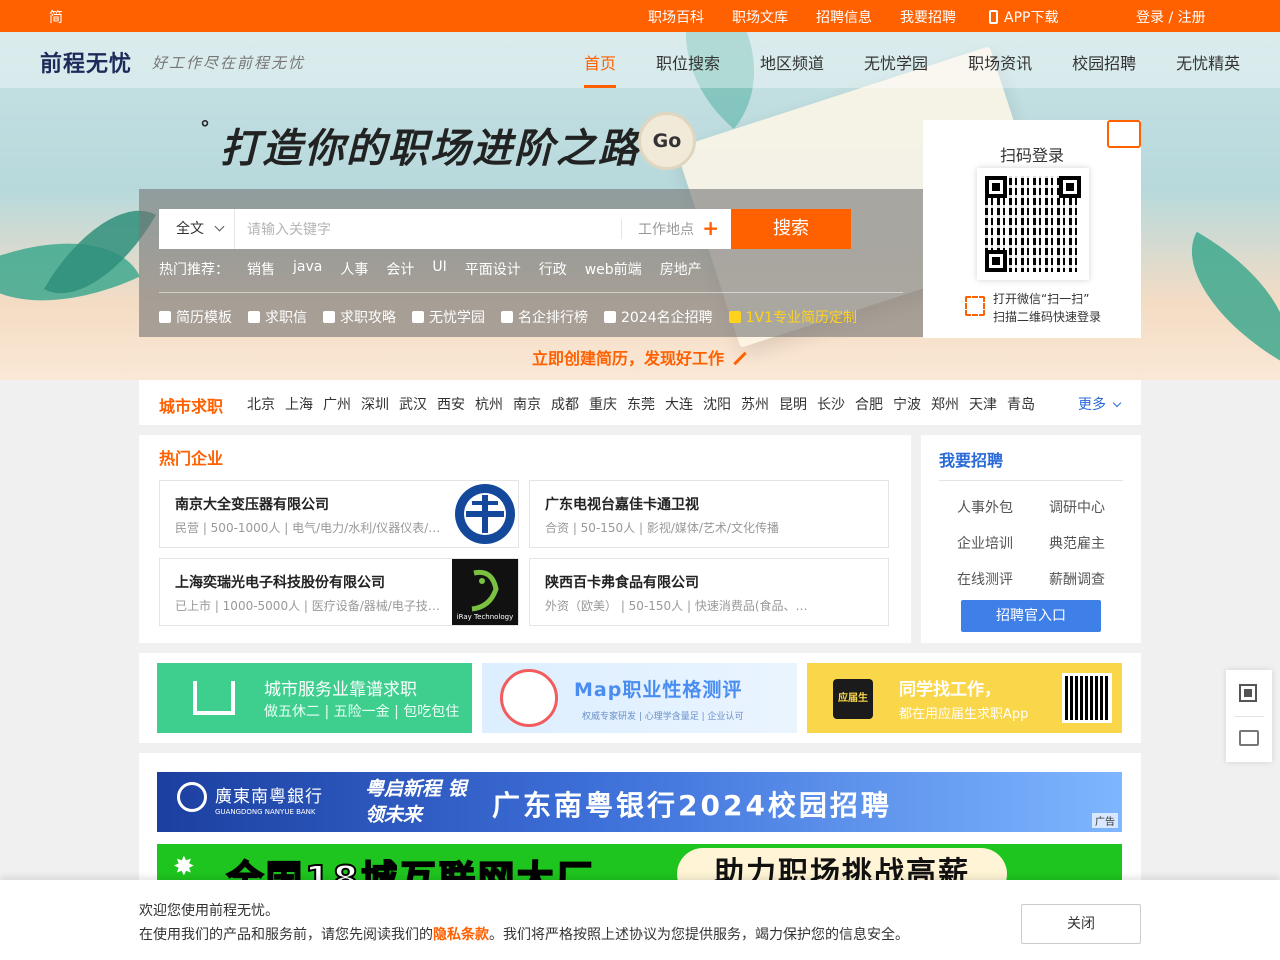 This screenshot has height=960, width=1280. What do you see at coordinates (1083, 543) in the screenshot?
I see `recruit-link: 典范雇主` at bounding box center [1083, 543].